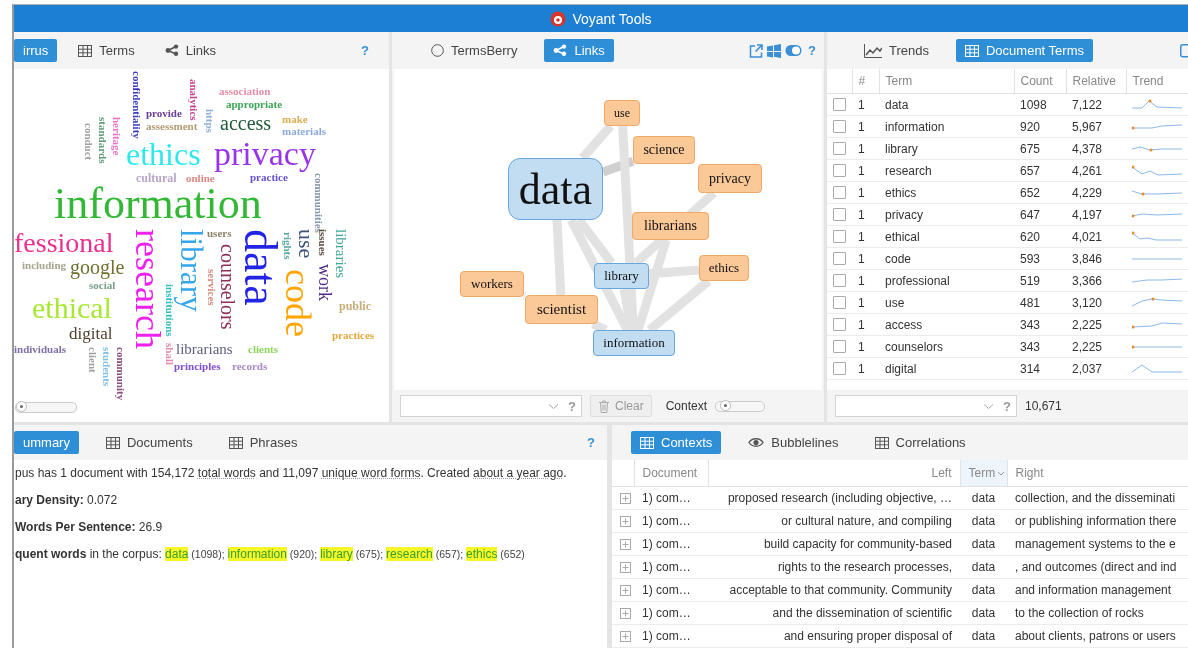 Image resolution: width=1188 pixels, height=648 pixels. I want to click on cloud-word: students, so click(107, 367).